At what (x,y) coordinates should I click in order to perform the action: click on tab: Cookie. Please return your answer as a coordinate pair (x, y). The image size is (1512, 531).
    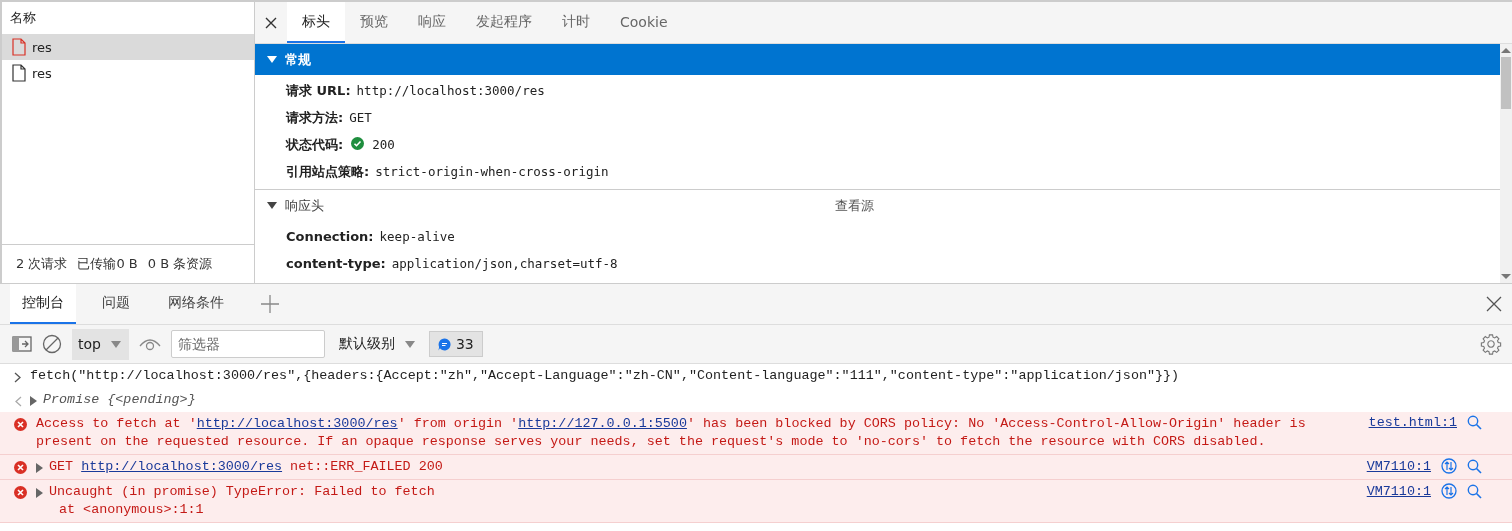
    Looking at the image, I should click on (644, 22).